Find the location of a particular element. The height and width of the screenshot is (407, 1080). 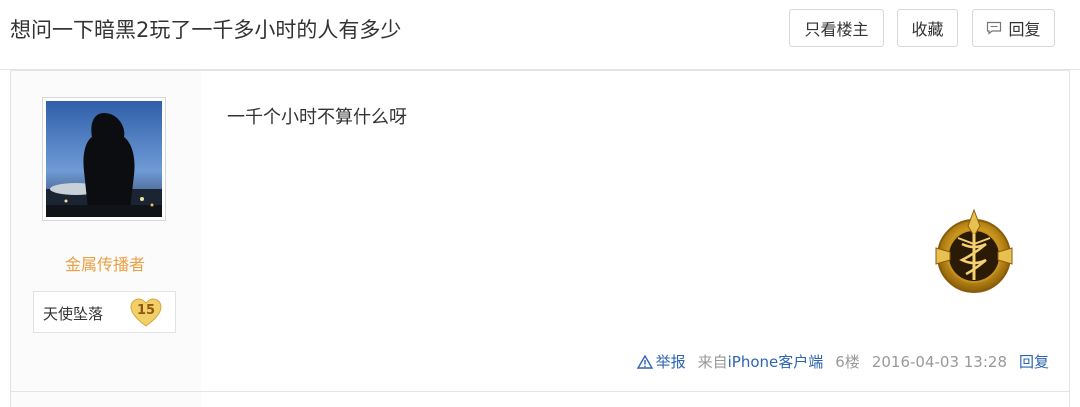

comment-icon is located at coordinates (994, 28).